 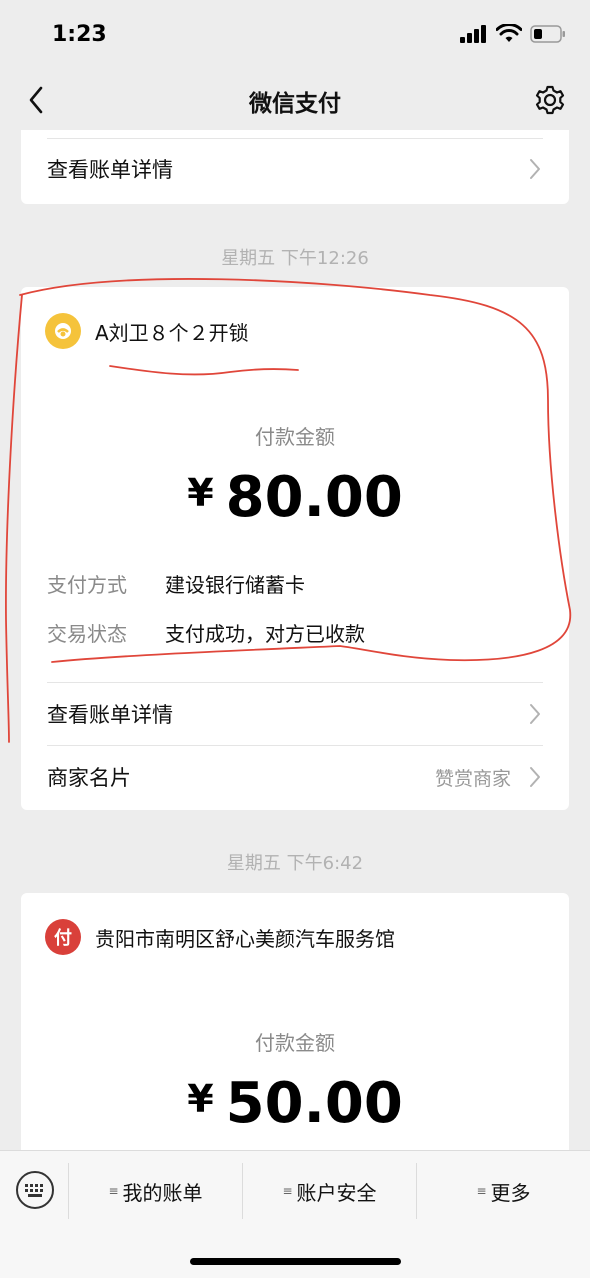 I want to click on page-title: 微信支付, so click(x=295, y=104).